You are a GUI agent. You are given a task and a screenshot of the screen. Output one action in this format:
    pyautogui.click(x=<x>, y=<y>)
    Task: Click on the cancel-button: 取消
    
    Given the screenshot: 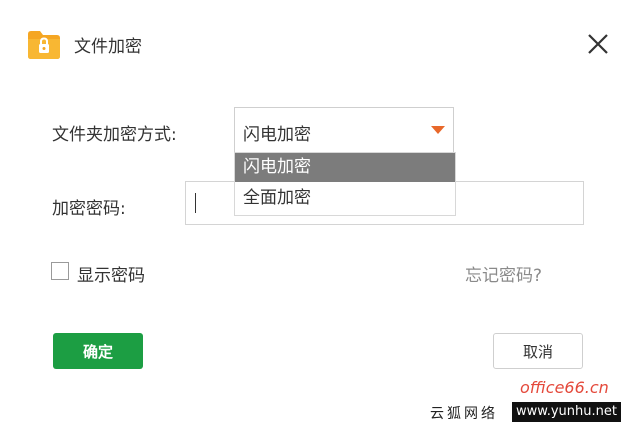 What is the action you would take?
    pyautogui.click(x=538, y=351)
    